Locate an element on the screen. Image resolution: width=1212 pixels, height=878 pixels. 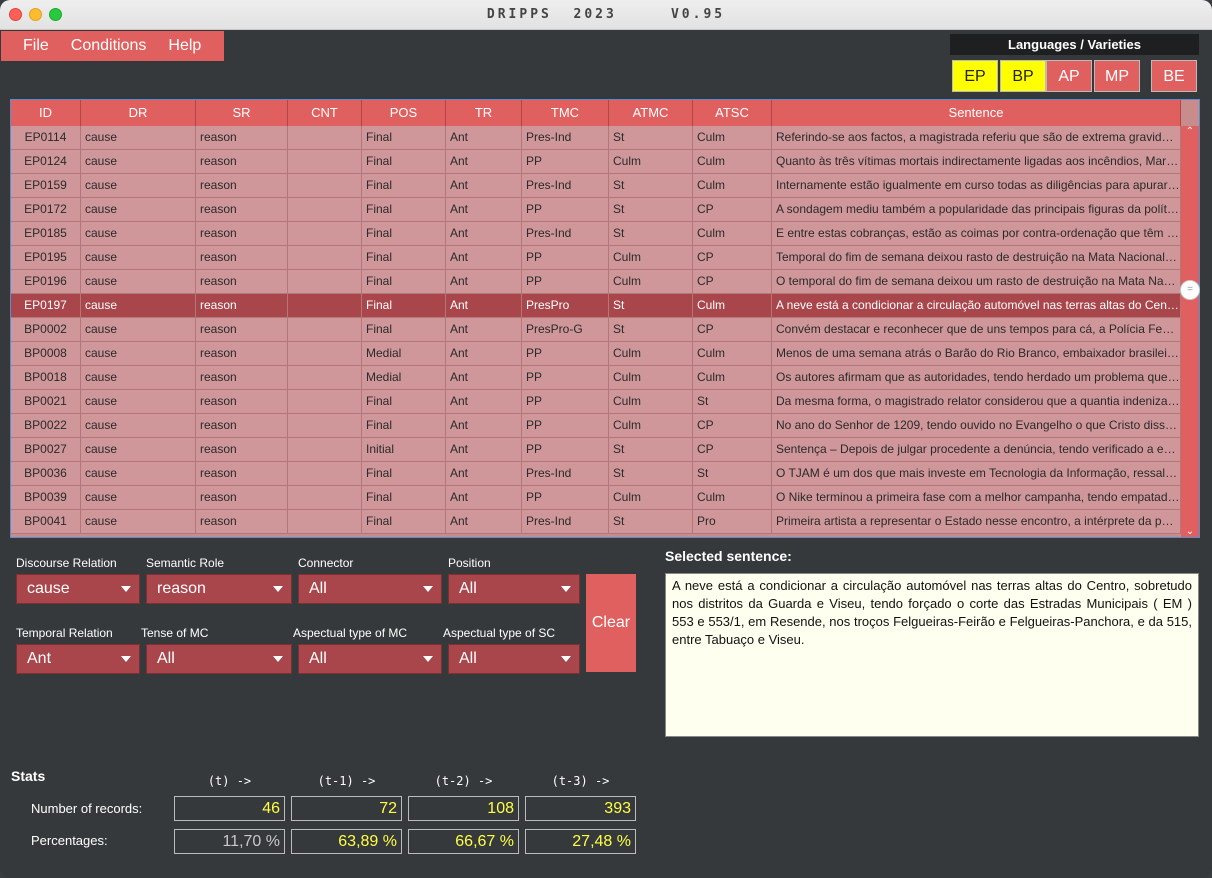
scroll-down-icon: ⌄ is located at coordinates (1190, 531).